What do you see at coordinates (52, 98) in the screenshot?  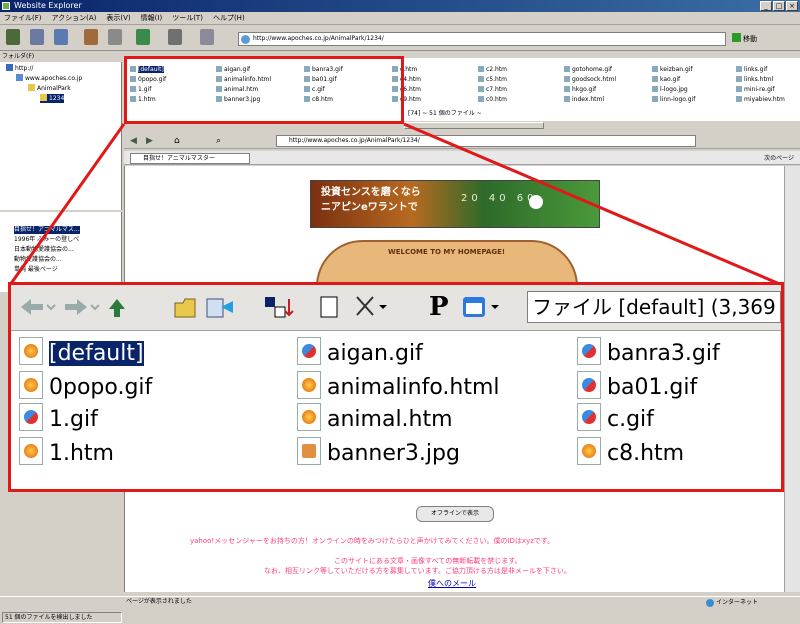 I see `tree-node-1234: 1234` at bounding box center [52, 98].